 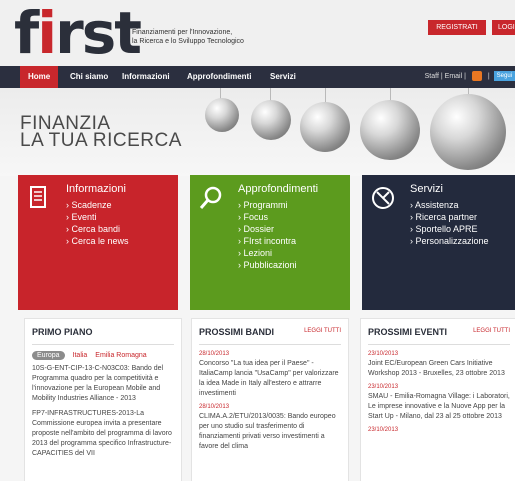 I want to click on link-ricerca-partner: Ricerca partner, so click(x=449, y=217).